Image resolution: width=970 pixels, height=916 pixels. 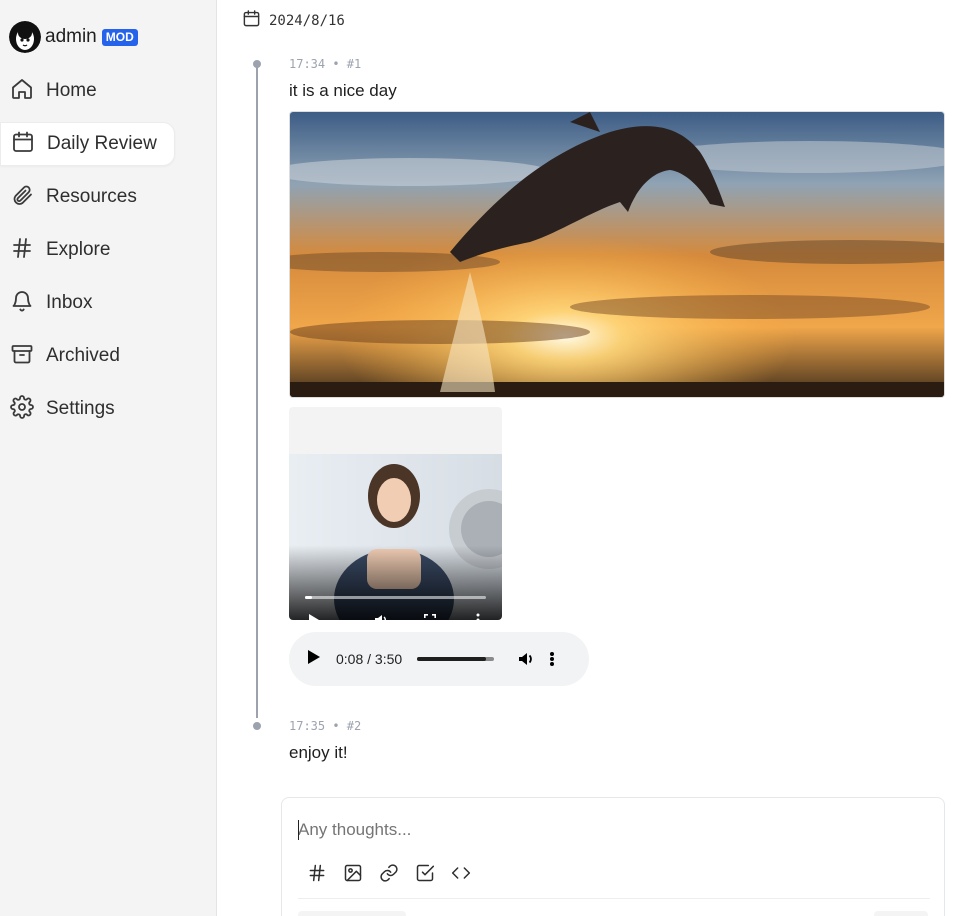 I want to click on audio-player: 0:08 / 3:50, so click(x=439, y=659).